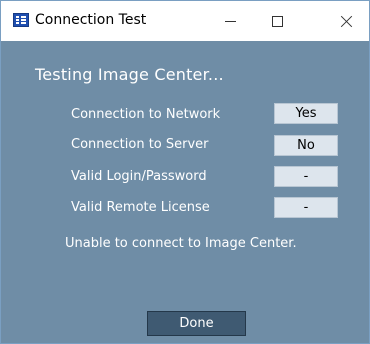  Describe the element at coordinates (306, 113) in the screenshot. I see `check-value-network: Yes` at that location.